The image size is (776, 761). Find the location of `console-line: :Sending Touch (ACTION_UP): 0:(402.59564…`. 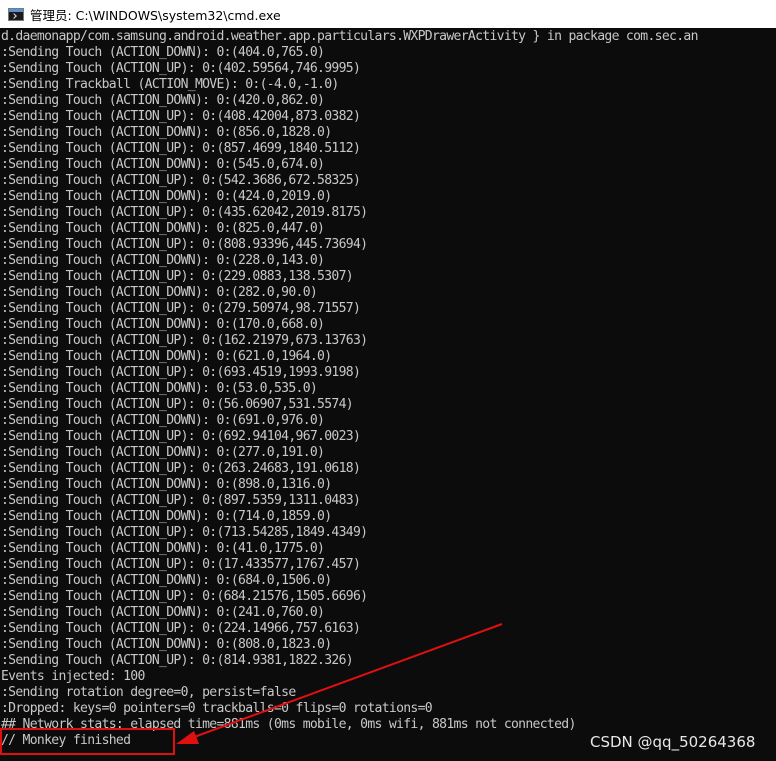

console-line: :Sending Touch (ACTION_UP): 0:(402.59564… is located at coordinates (181, 68).